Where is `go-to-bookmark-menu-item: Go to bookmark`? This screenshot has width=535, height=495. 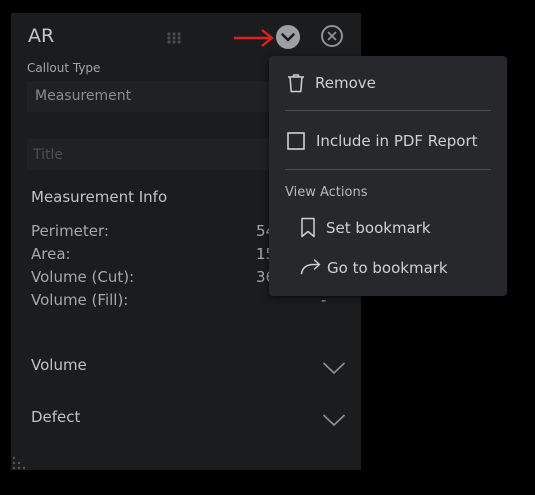 go-to-bookmark-menu-item: Go to bookmark is located at coordinates (395, 268).